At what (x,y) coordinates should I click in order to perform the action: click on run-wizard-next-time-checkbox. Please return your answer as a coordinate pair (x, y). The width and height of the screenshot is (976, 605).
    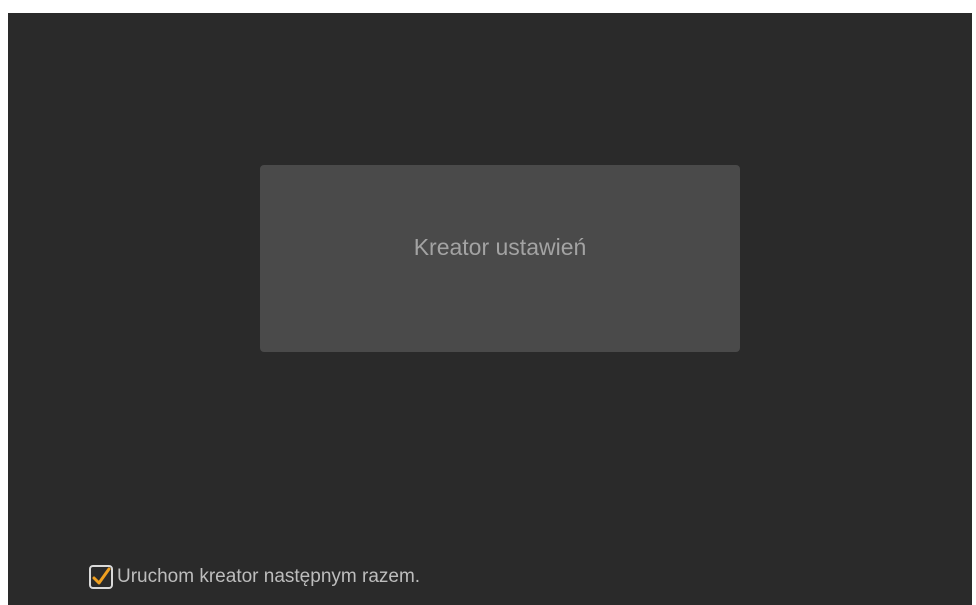
    Looking at the image, I should click on (101, 577).